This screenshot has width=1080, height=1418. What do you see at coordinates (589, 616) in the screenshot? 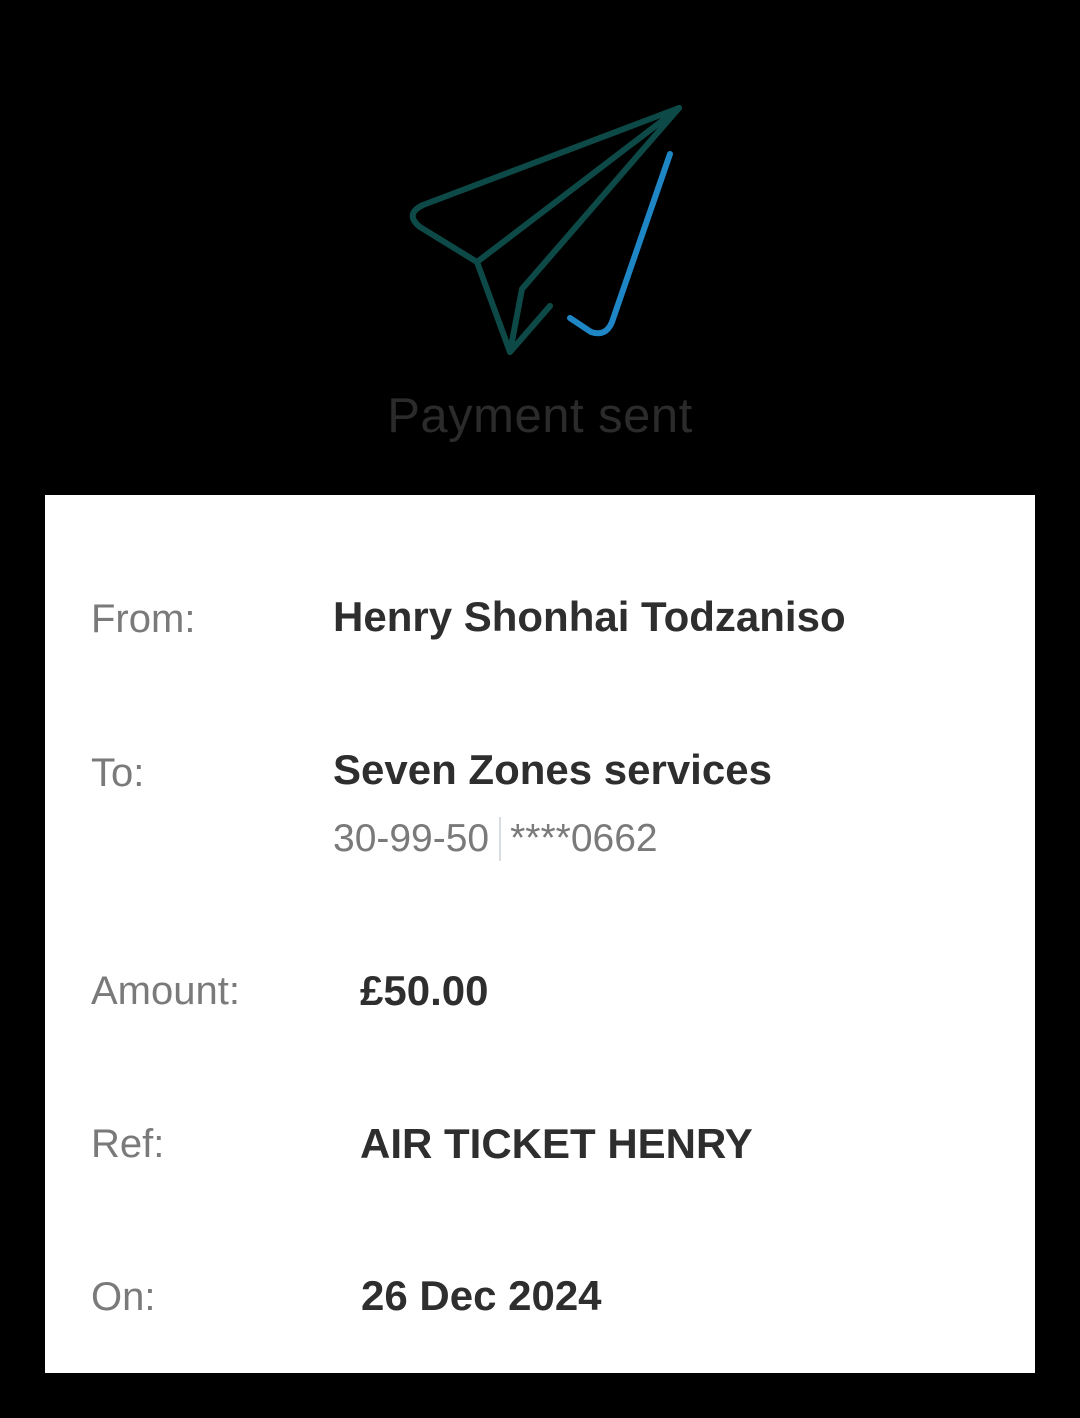
I see `from-value: Henry Shonhai Todzaniso` at bounding box center [589, 616].